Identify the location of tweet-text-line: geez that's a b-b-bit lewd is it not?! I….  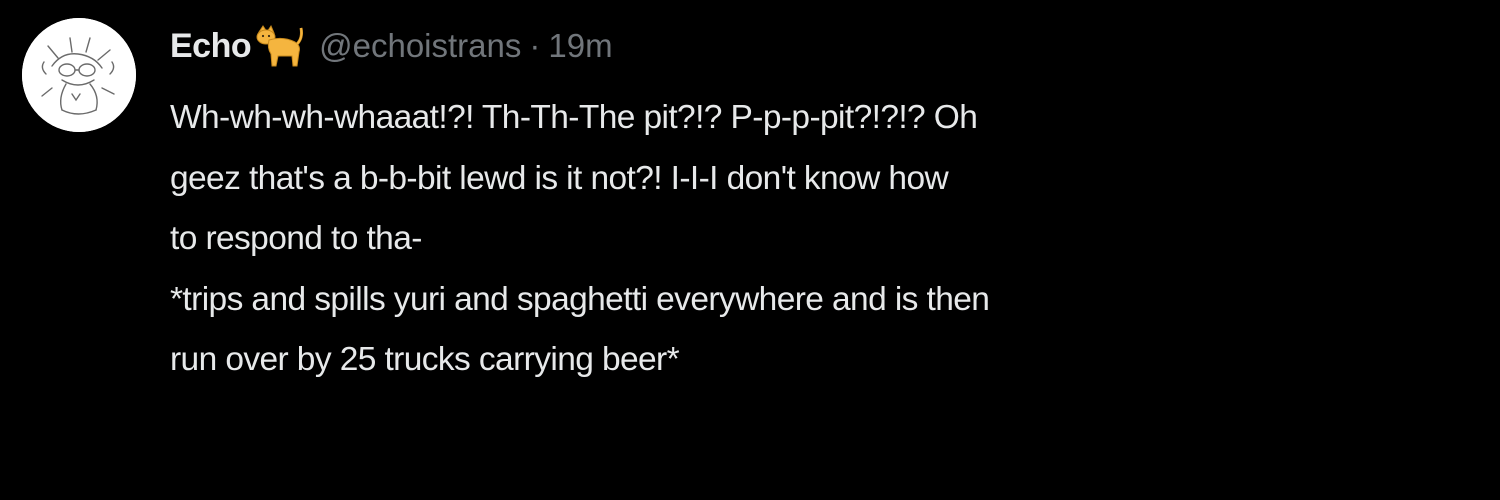
(559, 178).